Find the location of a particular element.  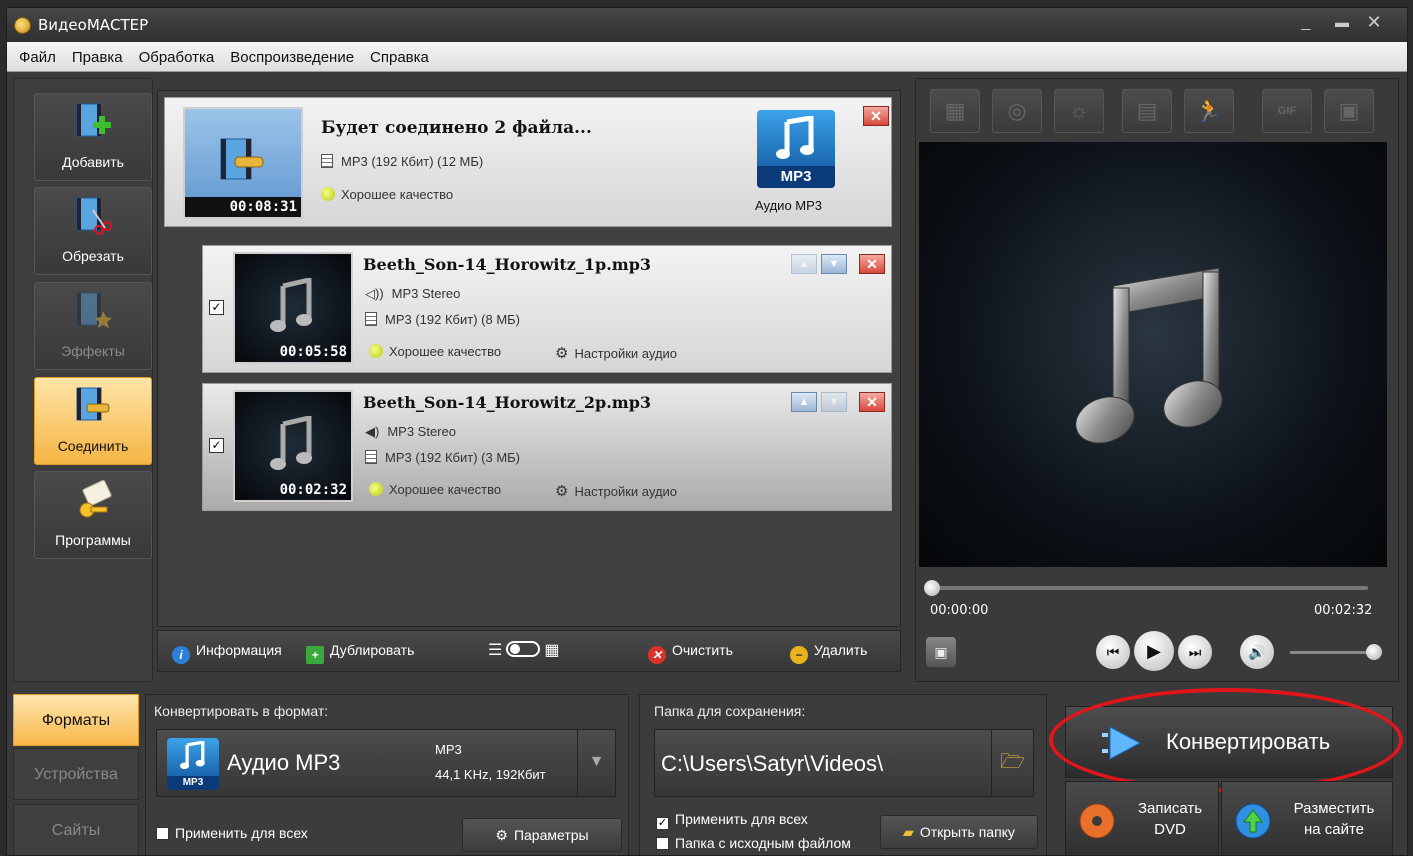

file-duration: 00:02:32 is located at coordinates (313, 490).